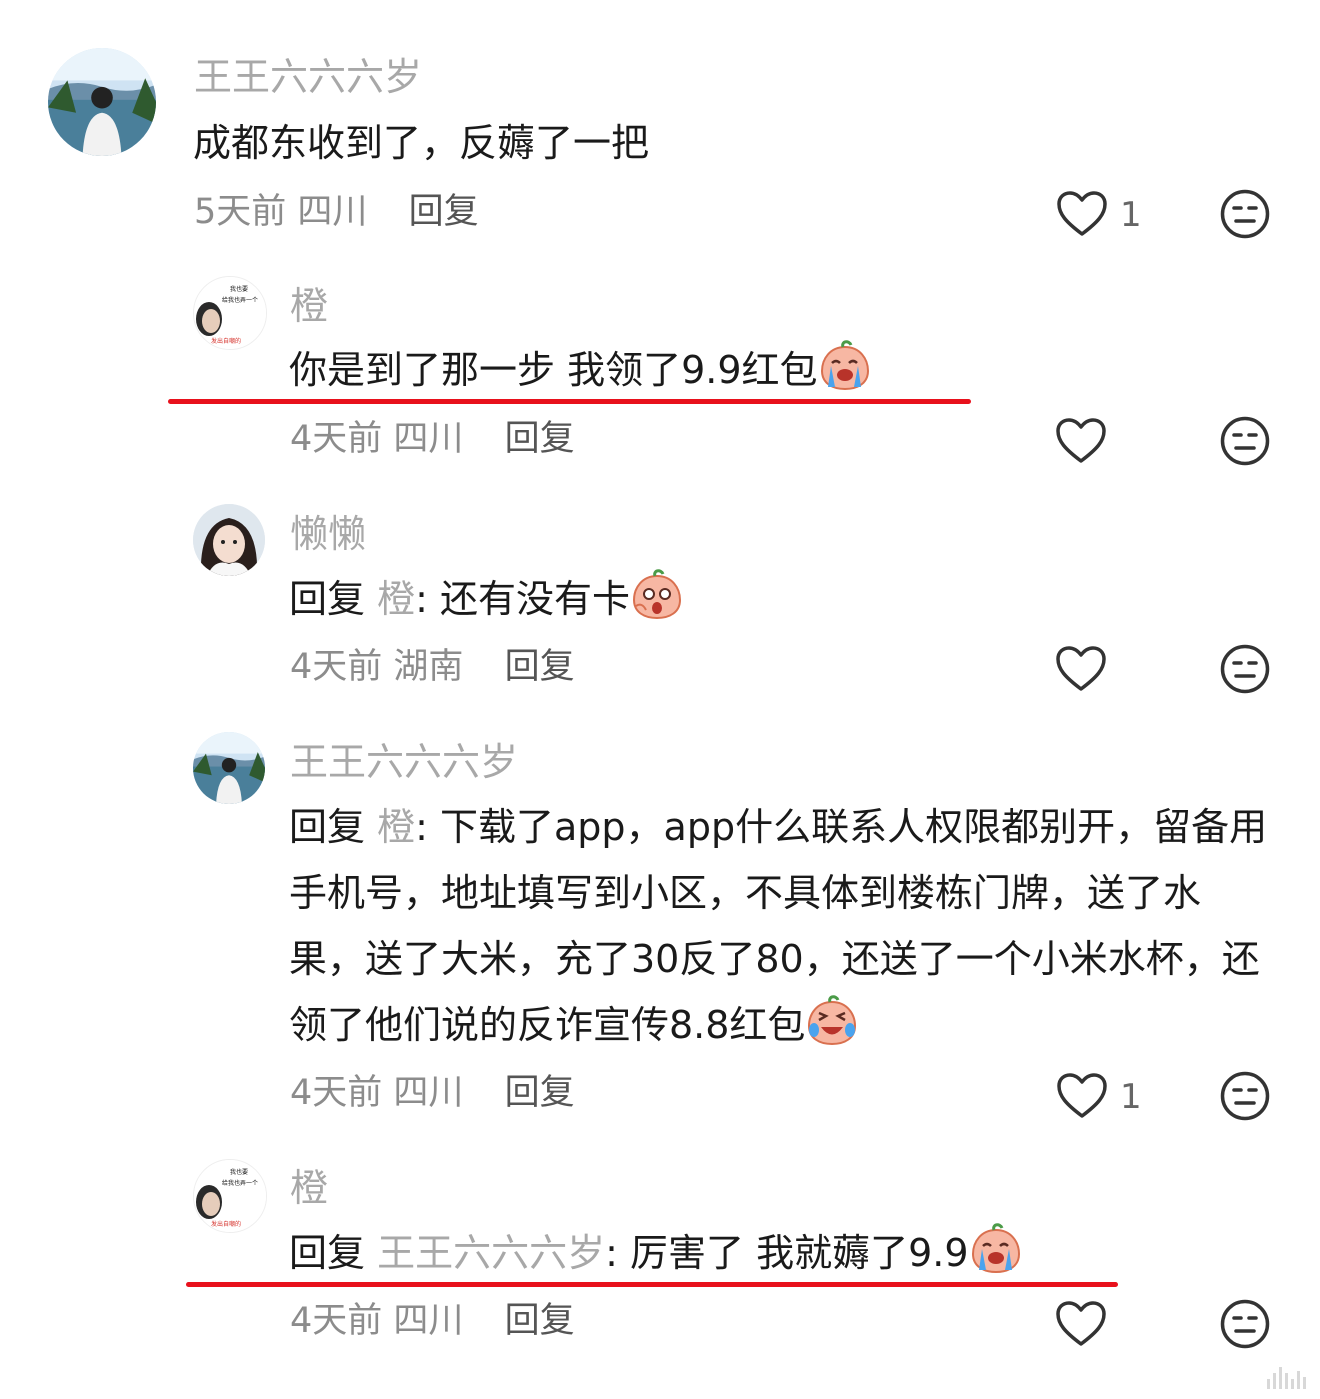 This screenshot has width=1320, height=1399. What do you see at coordinates (421, 143) in the screenshot?
I see `comment-body: 成都东收到了，反薅了一把` at bounding box center [421, 143].